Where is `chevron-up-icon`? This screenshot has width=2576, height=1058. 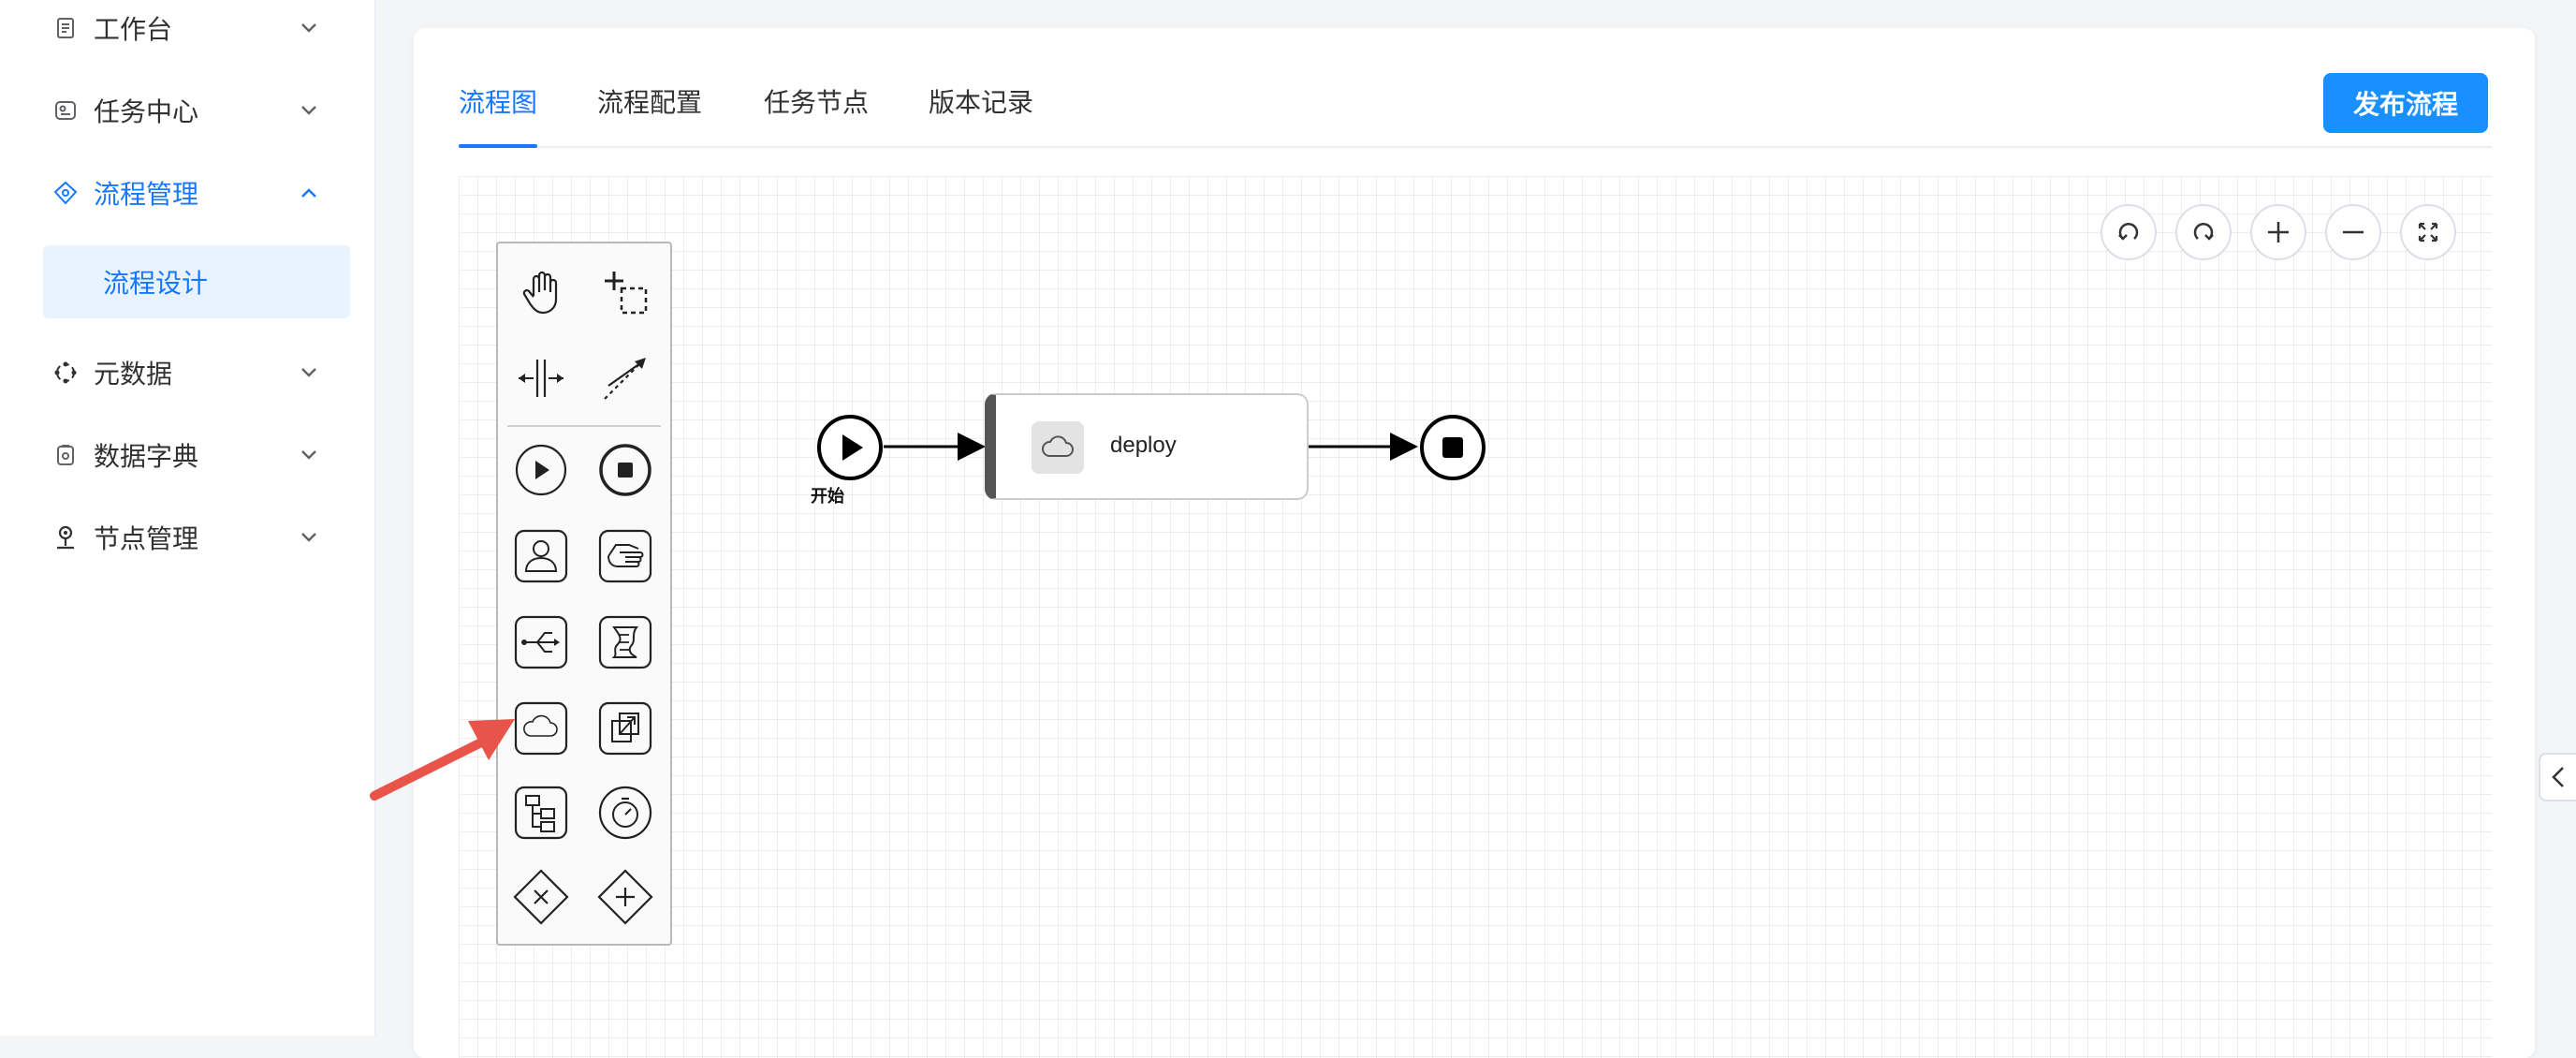
chevron-up-icon is located at coordinates (308, 193).